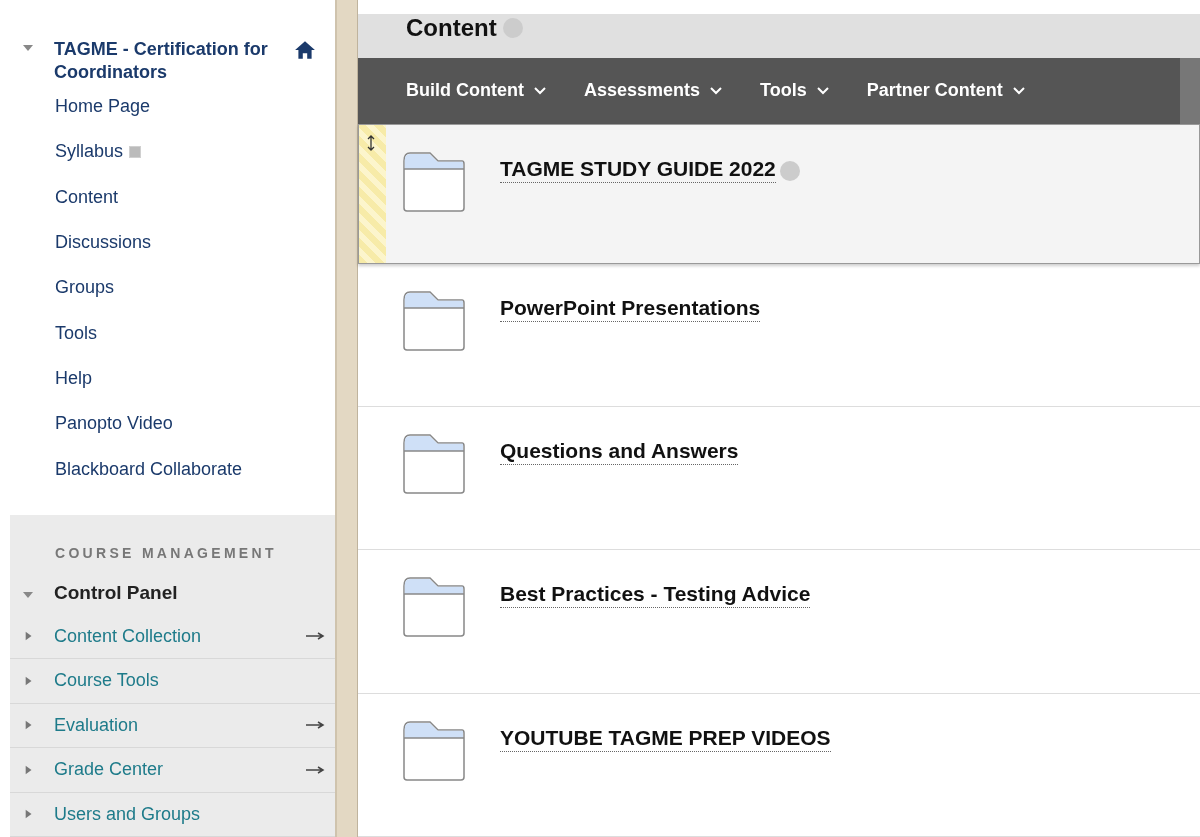 Image resolution: width=1200 pixels, height=837 pixels. Describe the element at coordinates (74, 378) in the screenshot. I see `course-menu-link: Help` at that location.